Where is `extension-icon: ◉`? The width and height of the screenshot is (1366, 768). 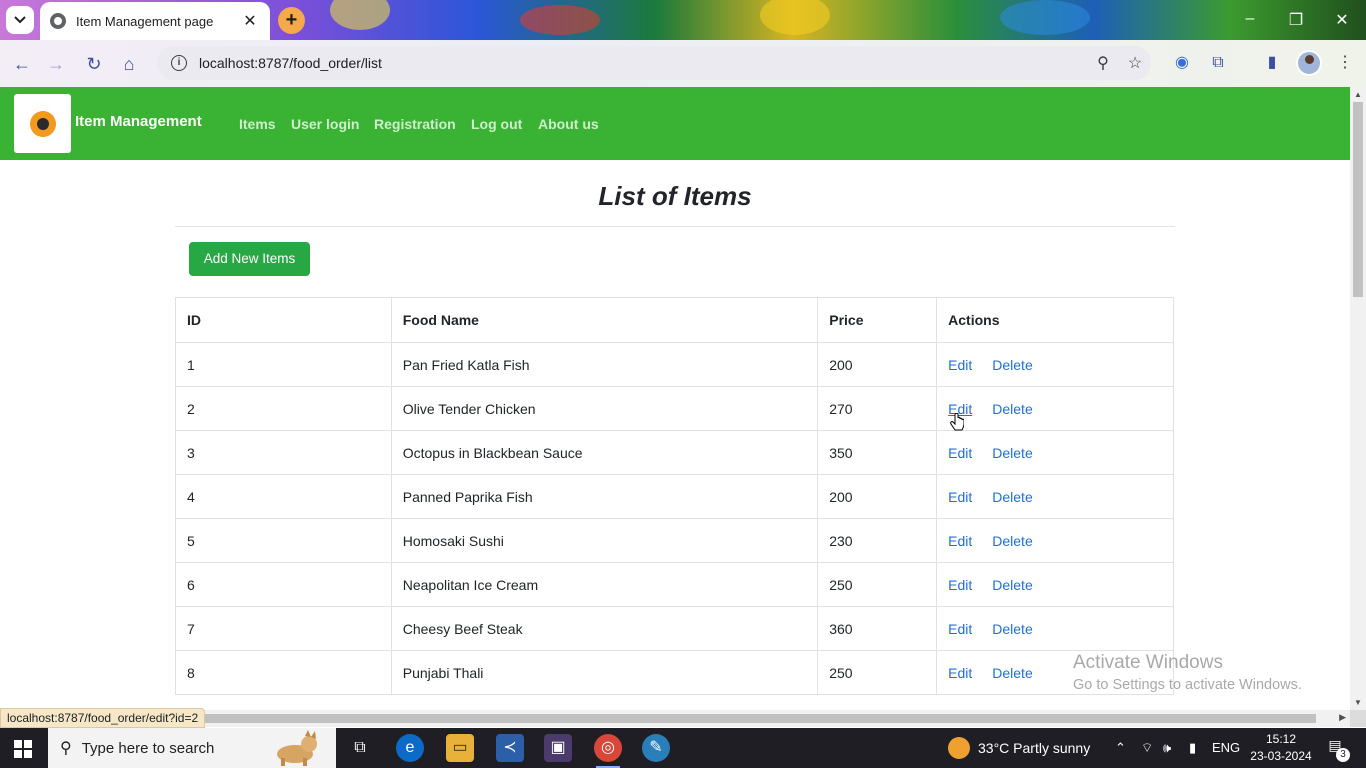
extension-icon: ◉ is located at coordinates (1182, 63).